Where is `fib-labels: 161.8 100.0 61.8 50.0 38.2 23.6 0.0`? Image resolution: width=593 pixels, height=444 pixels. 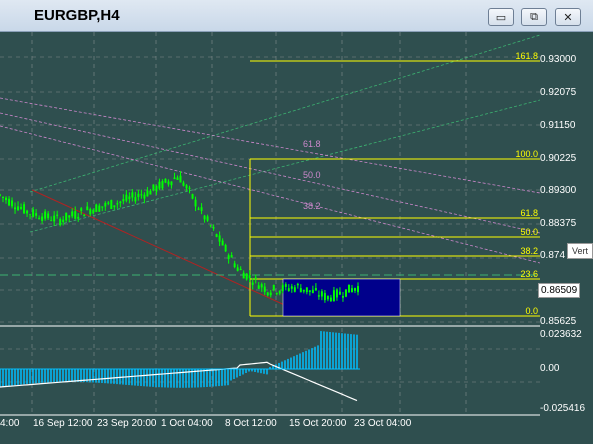
fib-labels: 161.8 100.0 61.8 50.0 38.2 23.6 0.0 is located at coordinates (526, 183).